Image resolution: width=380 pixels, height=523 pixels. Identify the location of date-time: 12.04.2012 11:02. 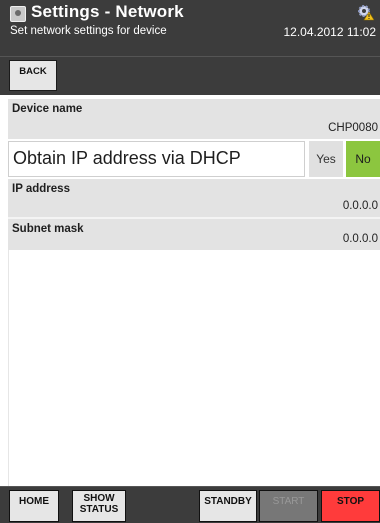
(329, 32).